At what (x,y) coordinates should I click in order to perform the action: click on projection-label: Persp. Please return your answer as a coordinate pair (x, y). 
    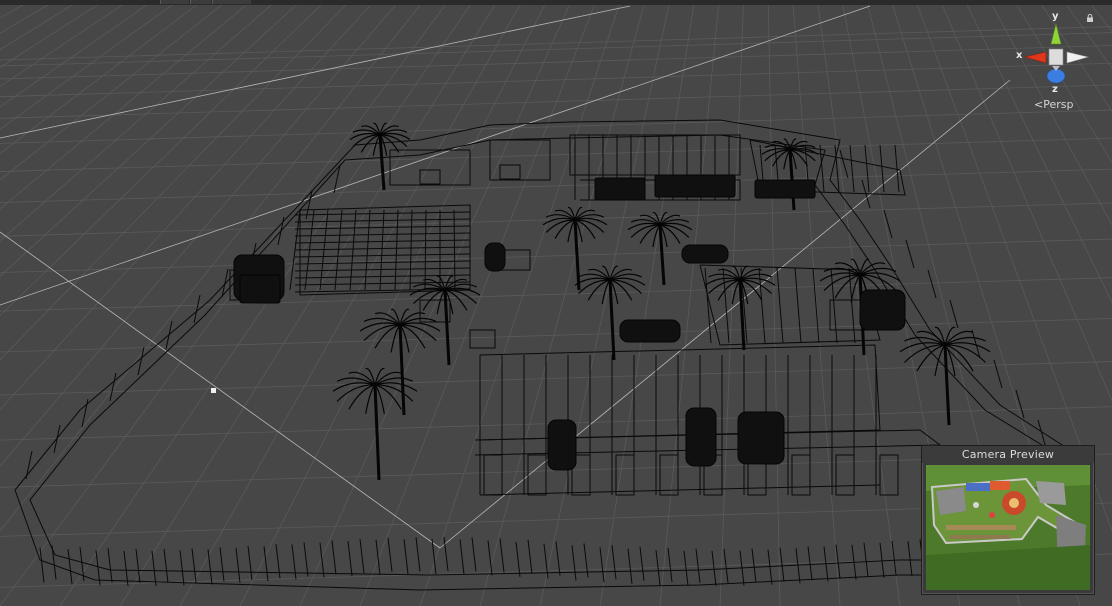
    Looking at the image, I should click on (1058, 104).